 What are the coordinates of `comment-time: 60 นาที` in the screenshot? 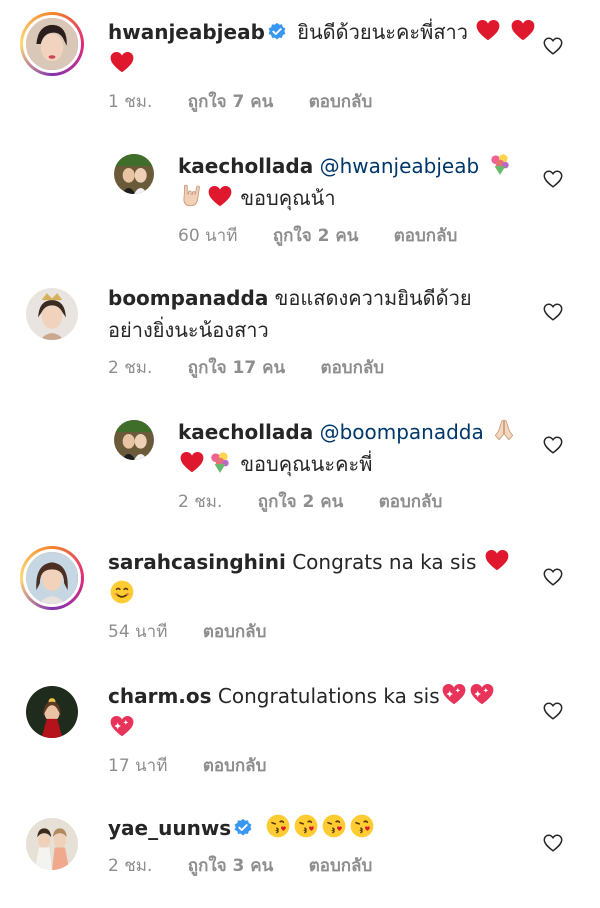 It's located at (208, 236).